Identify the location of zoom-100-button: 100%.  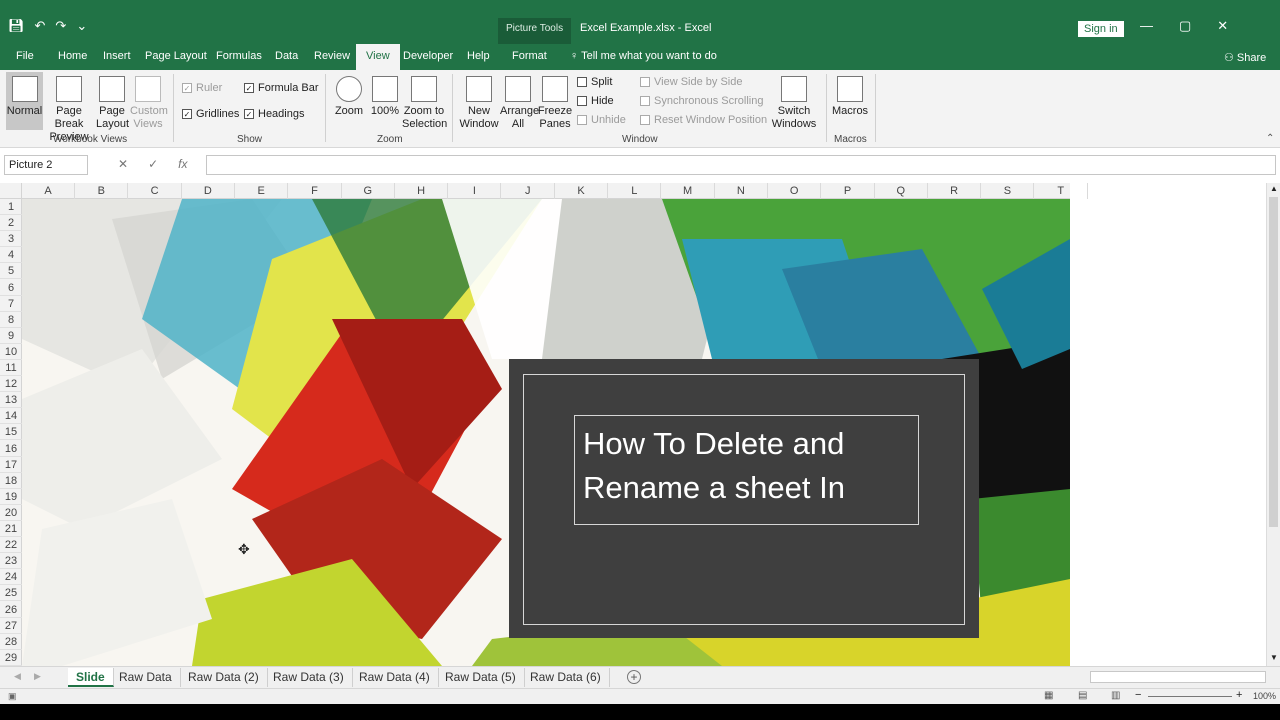
(385, 97).